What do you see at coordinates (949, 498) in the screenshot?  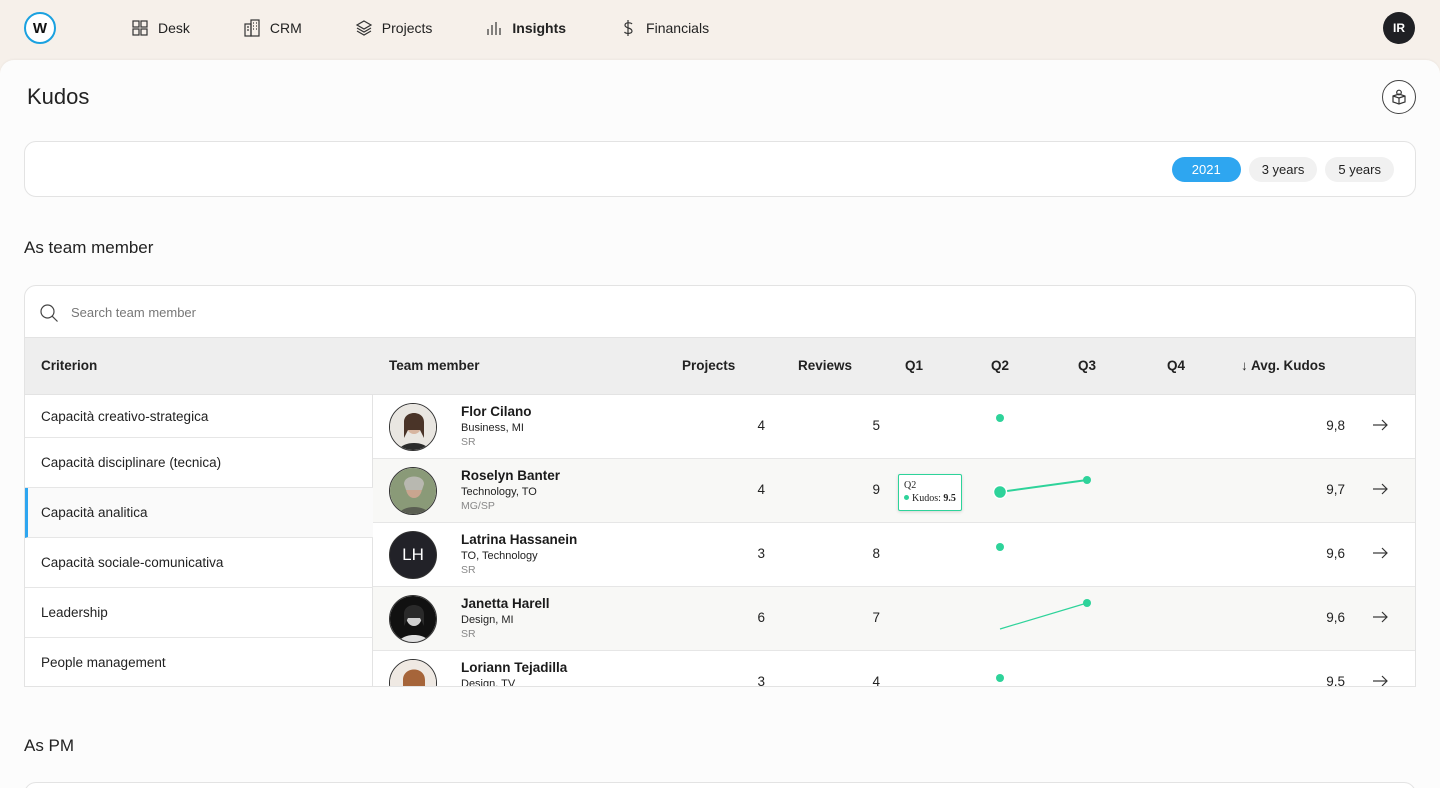 I see `tooltip-value: 9.5` at bounding box center [949, 498].